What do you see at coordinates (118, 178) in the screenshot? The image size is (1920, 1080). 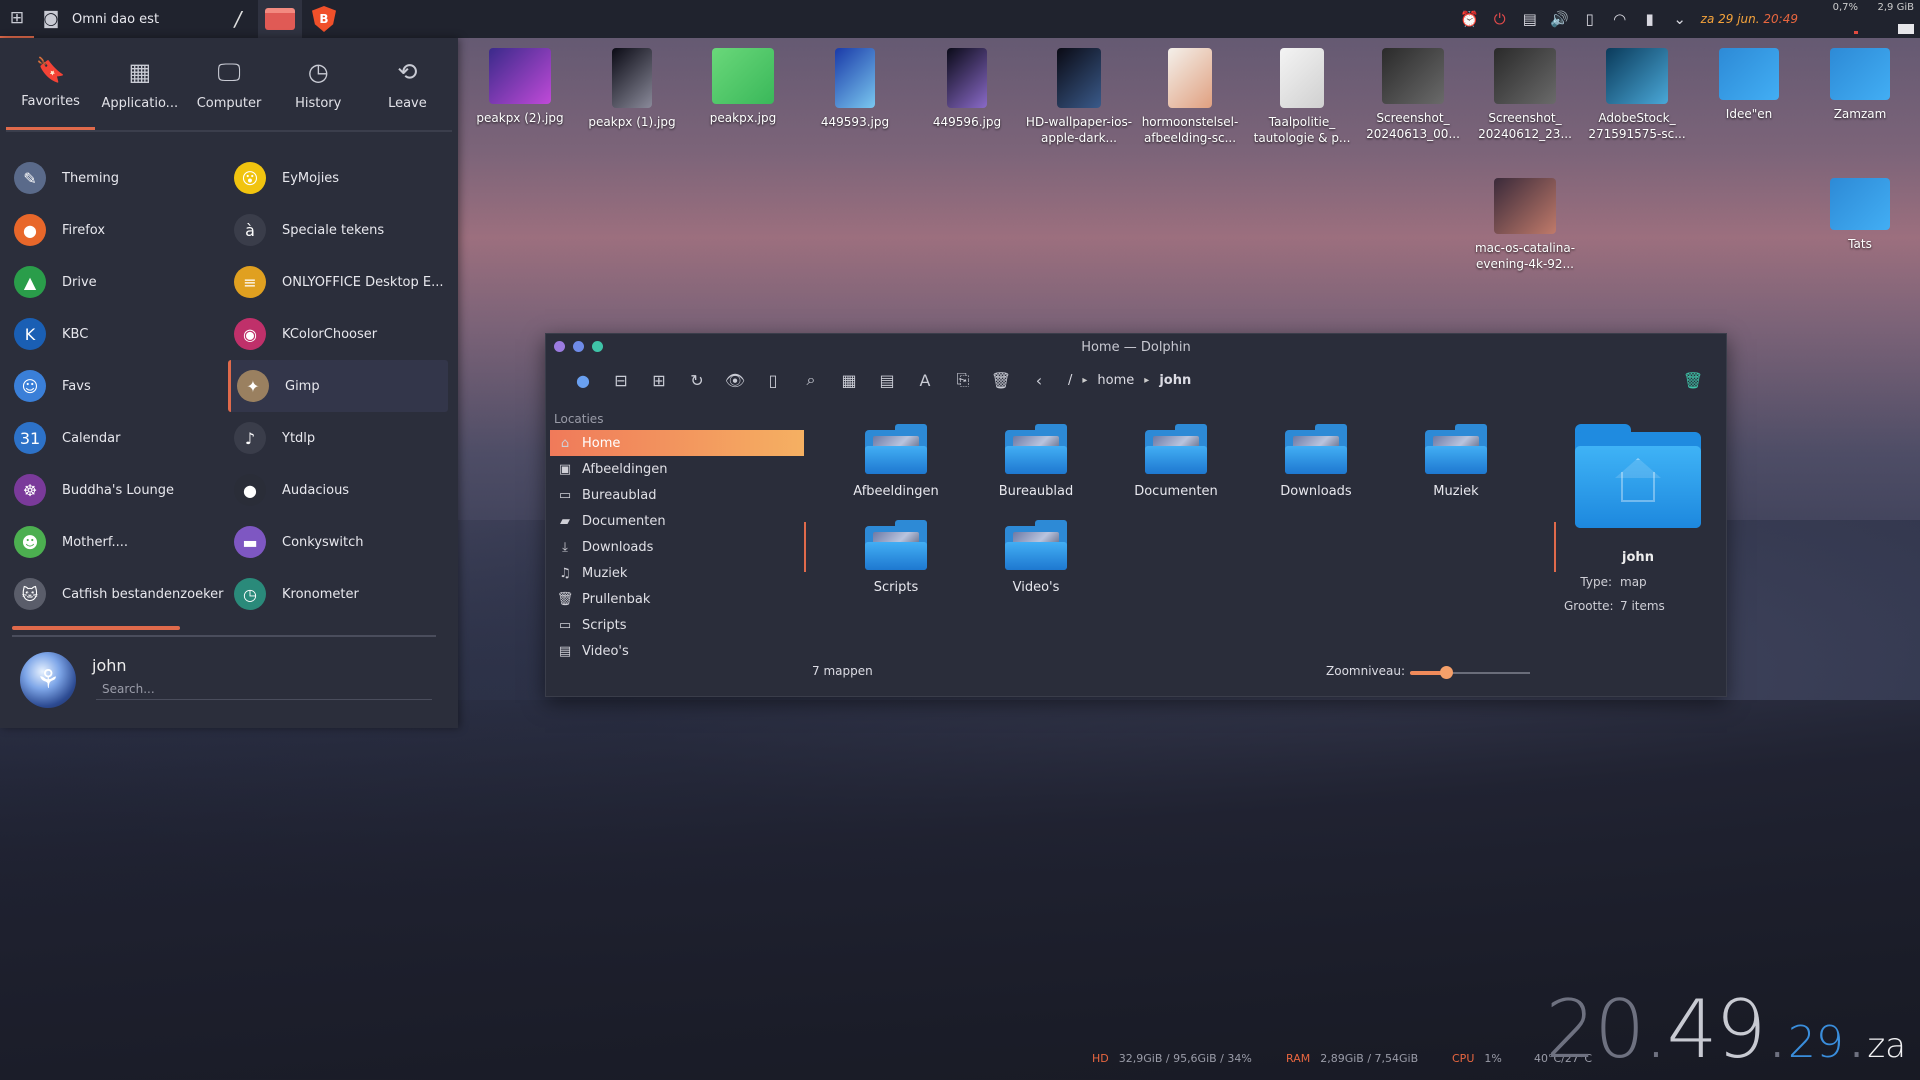 I see `app-theming: ✎ Theming` at bounding box center [118, 178].